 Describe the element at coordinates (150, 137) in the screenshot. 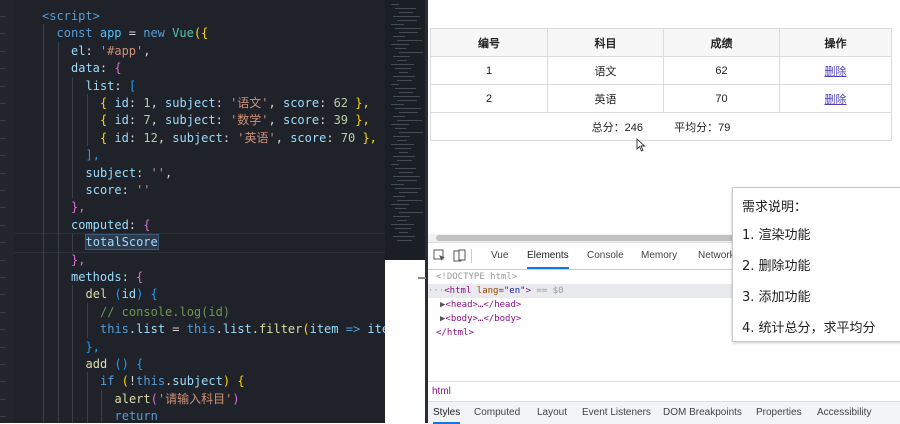

I see `code-token: 12` at that location.